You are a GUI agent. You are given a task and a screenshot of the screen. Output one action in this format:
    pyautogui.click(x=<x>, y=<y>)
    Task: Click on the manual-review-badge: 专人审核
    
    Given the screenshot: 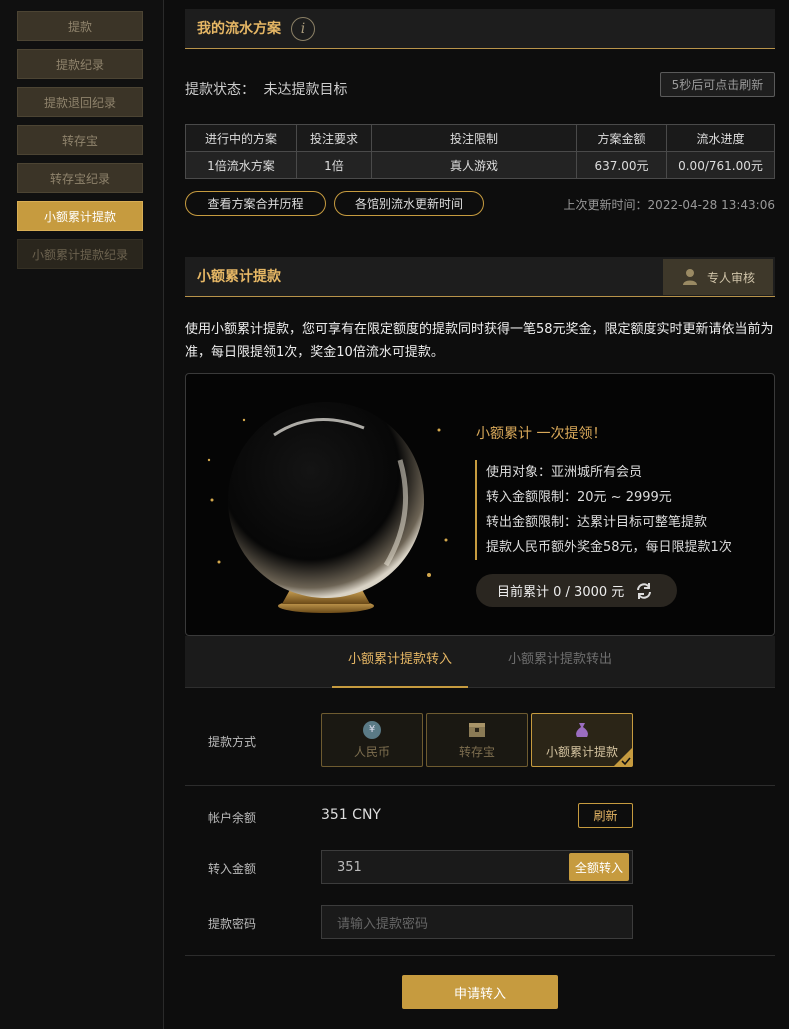 What is the action you would take?
    pyautogui.click(x=718, y=277)
    